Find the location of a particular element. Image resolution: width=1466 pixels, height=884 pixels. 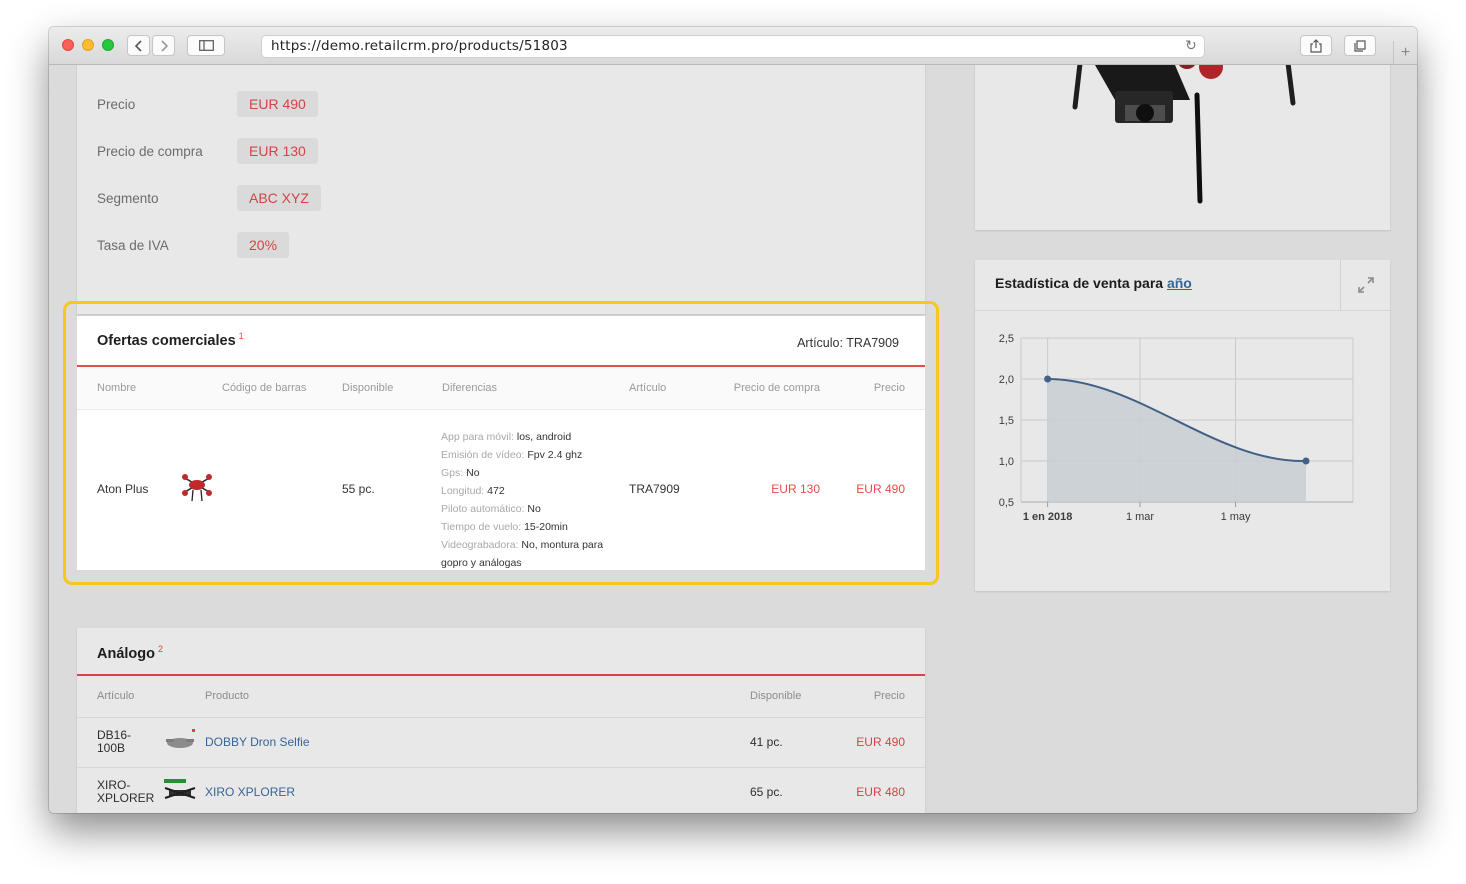

x-tick-label: 1 mar is located at coordinates (1140, 517).